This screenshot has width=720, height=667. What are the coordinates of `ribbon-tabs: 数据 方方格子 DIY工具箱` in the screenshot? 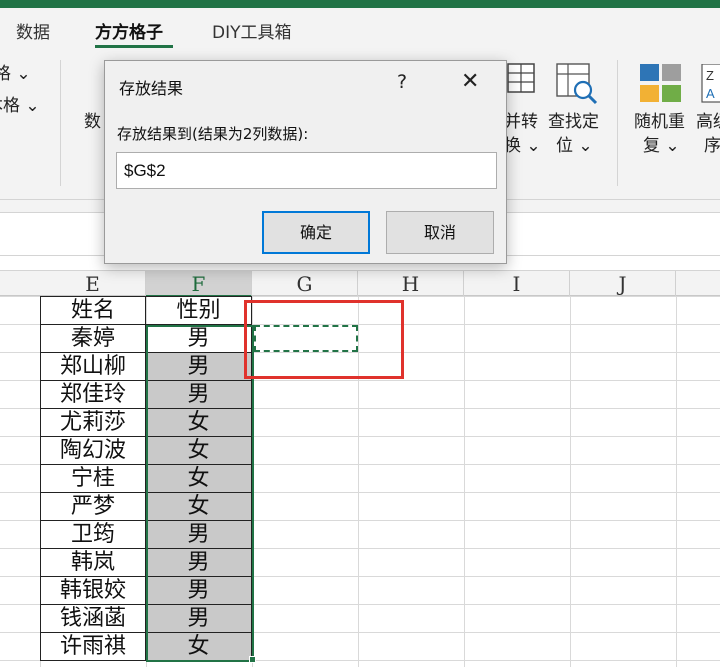 It's located at (360, 28).